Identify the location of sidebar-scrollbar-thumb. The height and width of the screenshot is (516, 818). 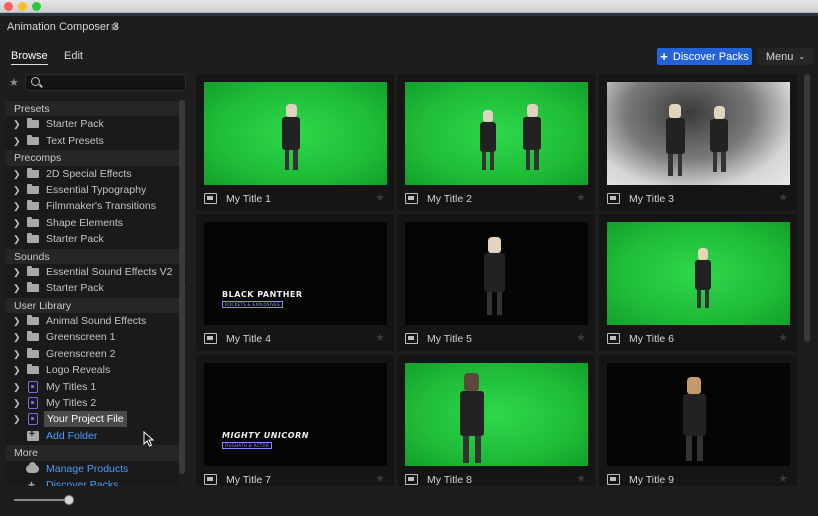
(182, 287).